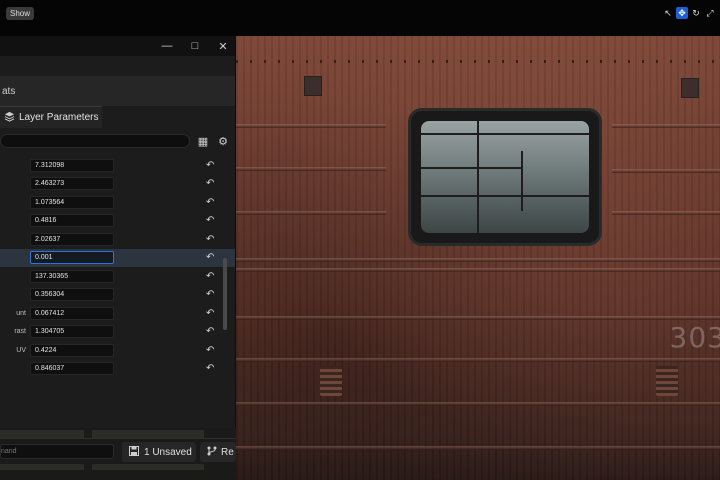  What do you see at coordinates (117, 350) in the screenshot?
I see `parameter-row: UV 0.4224 ↶` at bounding box center [117, 350].